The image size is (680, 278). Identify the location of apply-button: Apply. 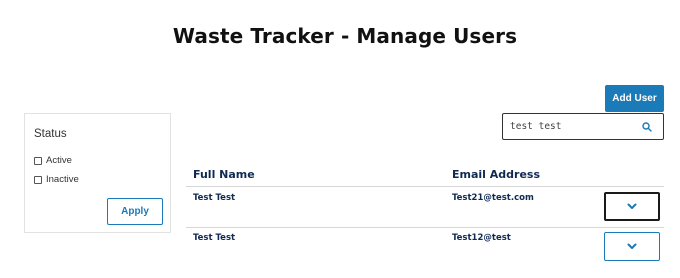
(135, 211).